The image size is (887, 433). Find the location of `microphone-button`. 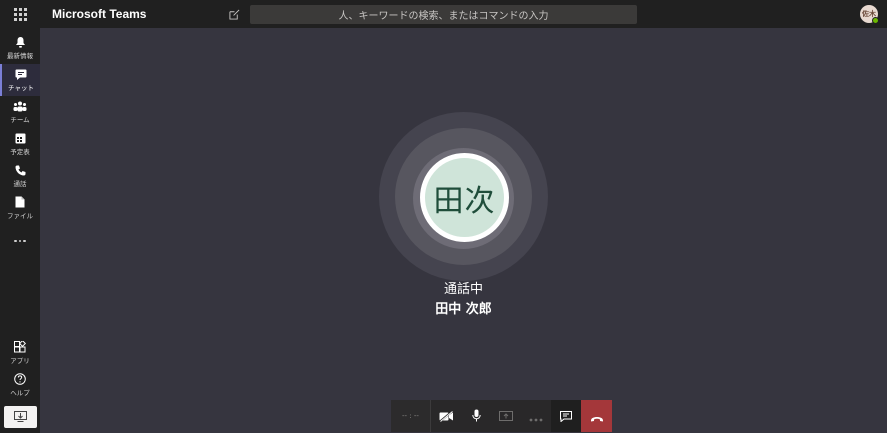

microphone-button is located at coordinates (476, 416).